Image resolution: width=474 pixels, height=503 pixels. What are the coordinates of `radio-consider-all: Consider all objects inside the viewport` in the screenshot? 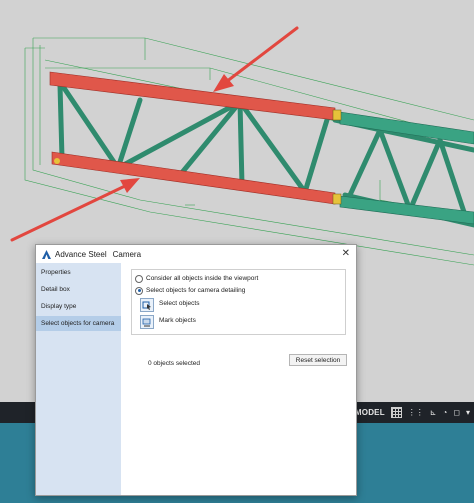 It's located at (196, 278).